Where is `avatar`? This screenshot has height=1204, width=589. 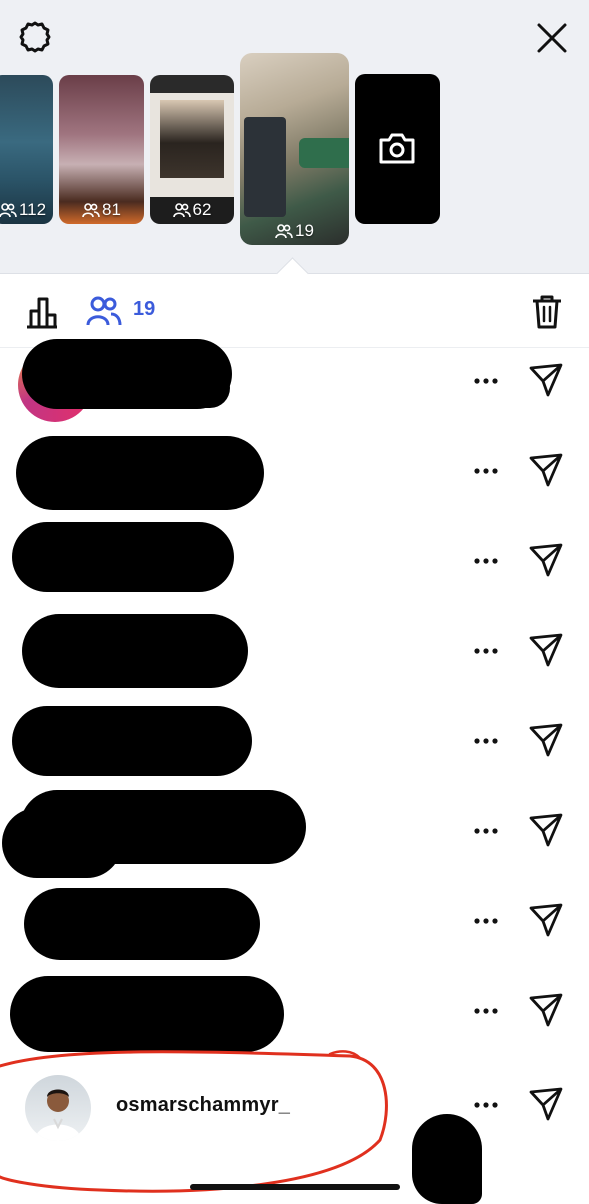
avatar is located at coordinates (58, 1108).